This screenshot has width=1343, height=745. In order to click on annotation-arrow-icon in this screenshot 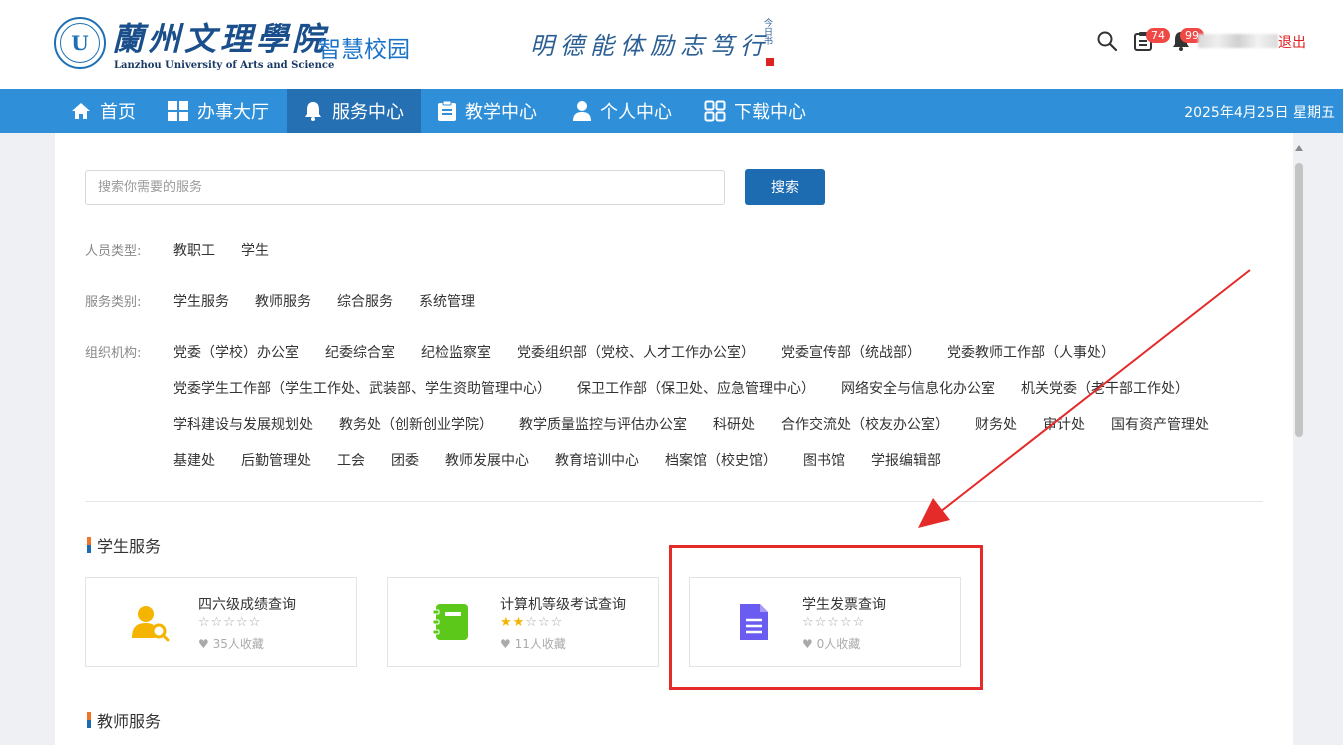, I will do `click(1084, 398)`.